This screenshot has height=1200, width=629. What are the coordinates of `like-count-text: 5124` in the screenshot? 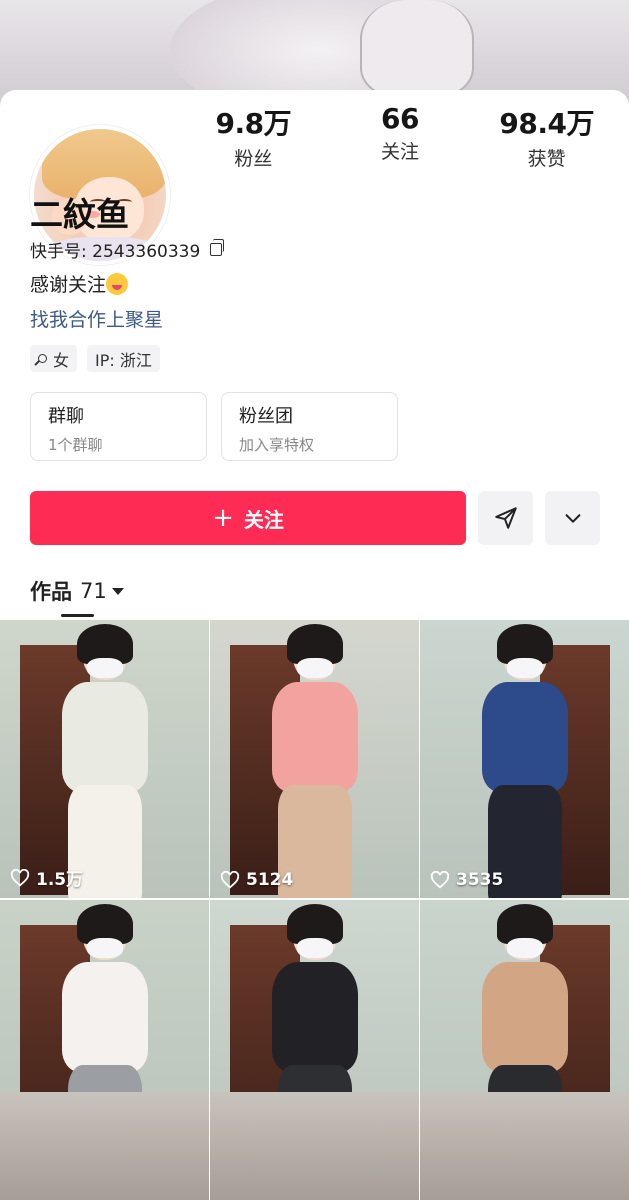 It's located at (270, 880).